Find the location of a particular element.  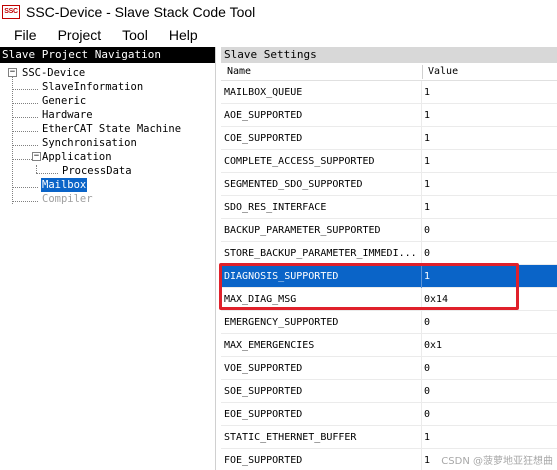

table-row: BACKUP_PARAMETER_SUPPORTED 0 is located at coordinates (389, 230).